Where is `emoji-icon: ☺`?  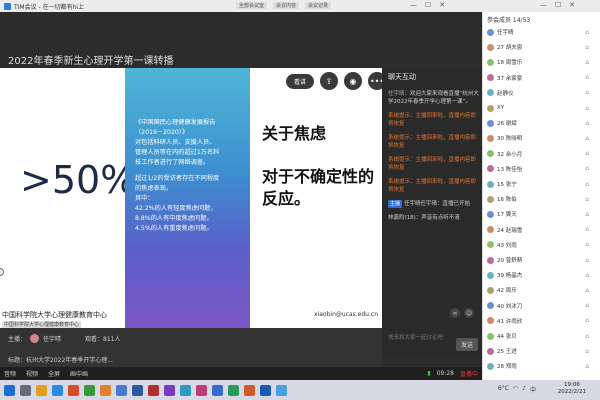
emoji-icon: ☺ is located at coordinates (469, 313).